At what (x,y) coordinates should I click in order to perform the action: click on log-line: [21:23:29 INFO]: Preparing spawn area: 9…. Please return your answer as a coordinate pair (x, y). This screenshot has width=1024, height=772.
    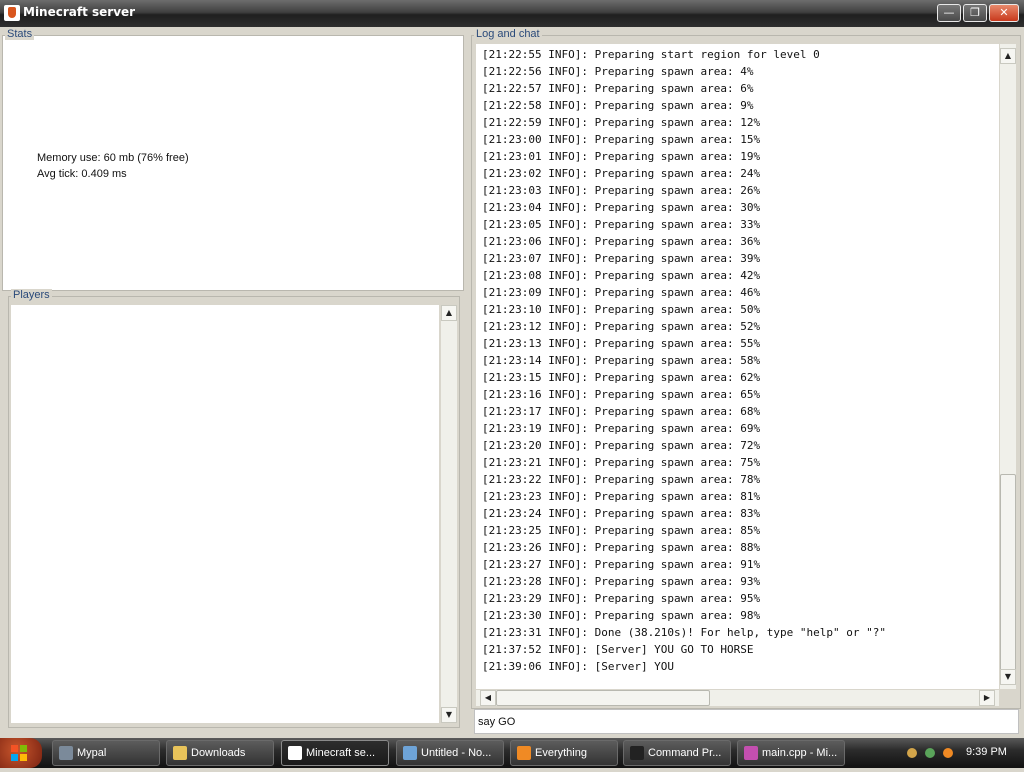
    Looking at the image, I should click on (621, 598).